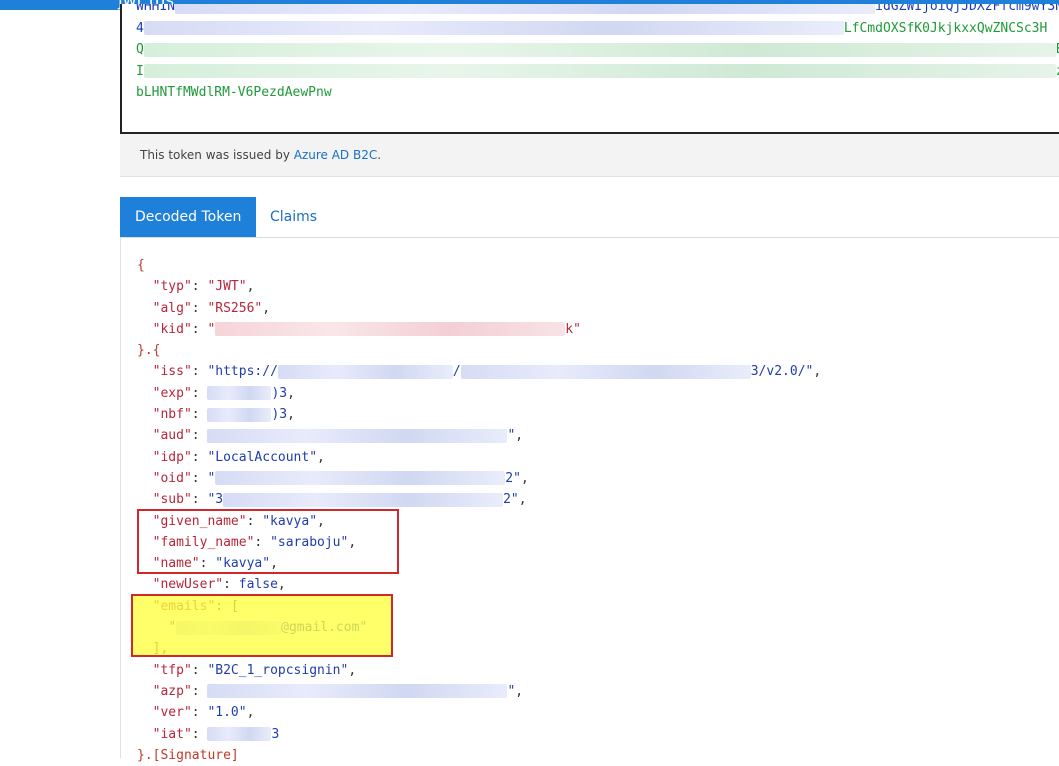  I want to click on tab-decoded-token: Decoded Token, so click(188, 217).